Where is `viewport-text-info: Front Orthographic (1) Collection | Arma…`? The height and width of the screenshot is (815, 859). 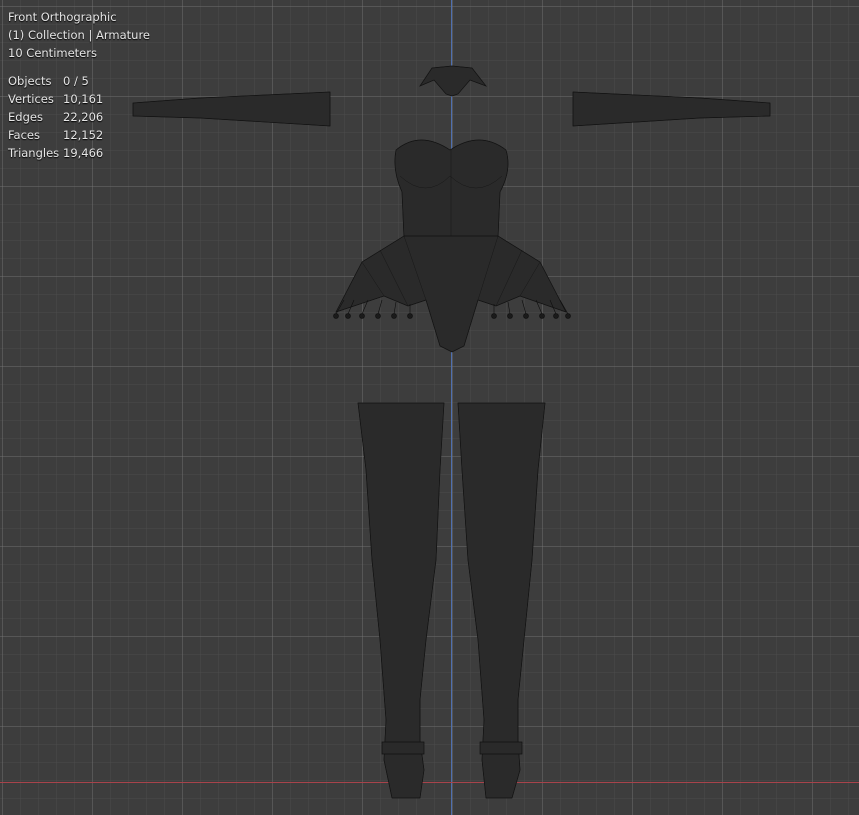
viewport-text-info: Front Orthographic (1) Collection | Arma… is located at coordinates (79, 85).